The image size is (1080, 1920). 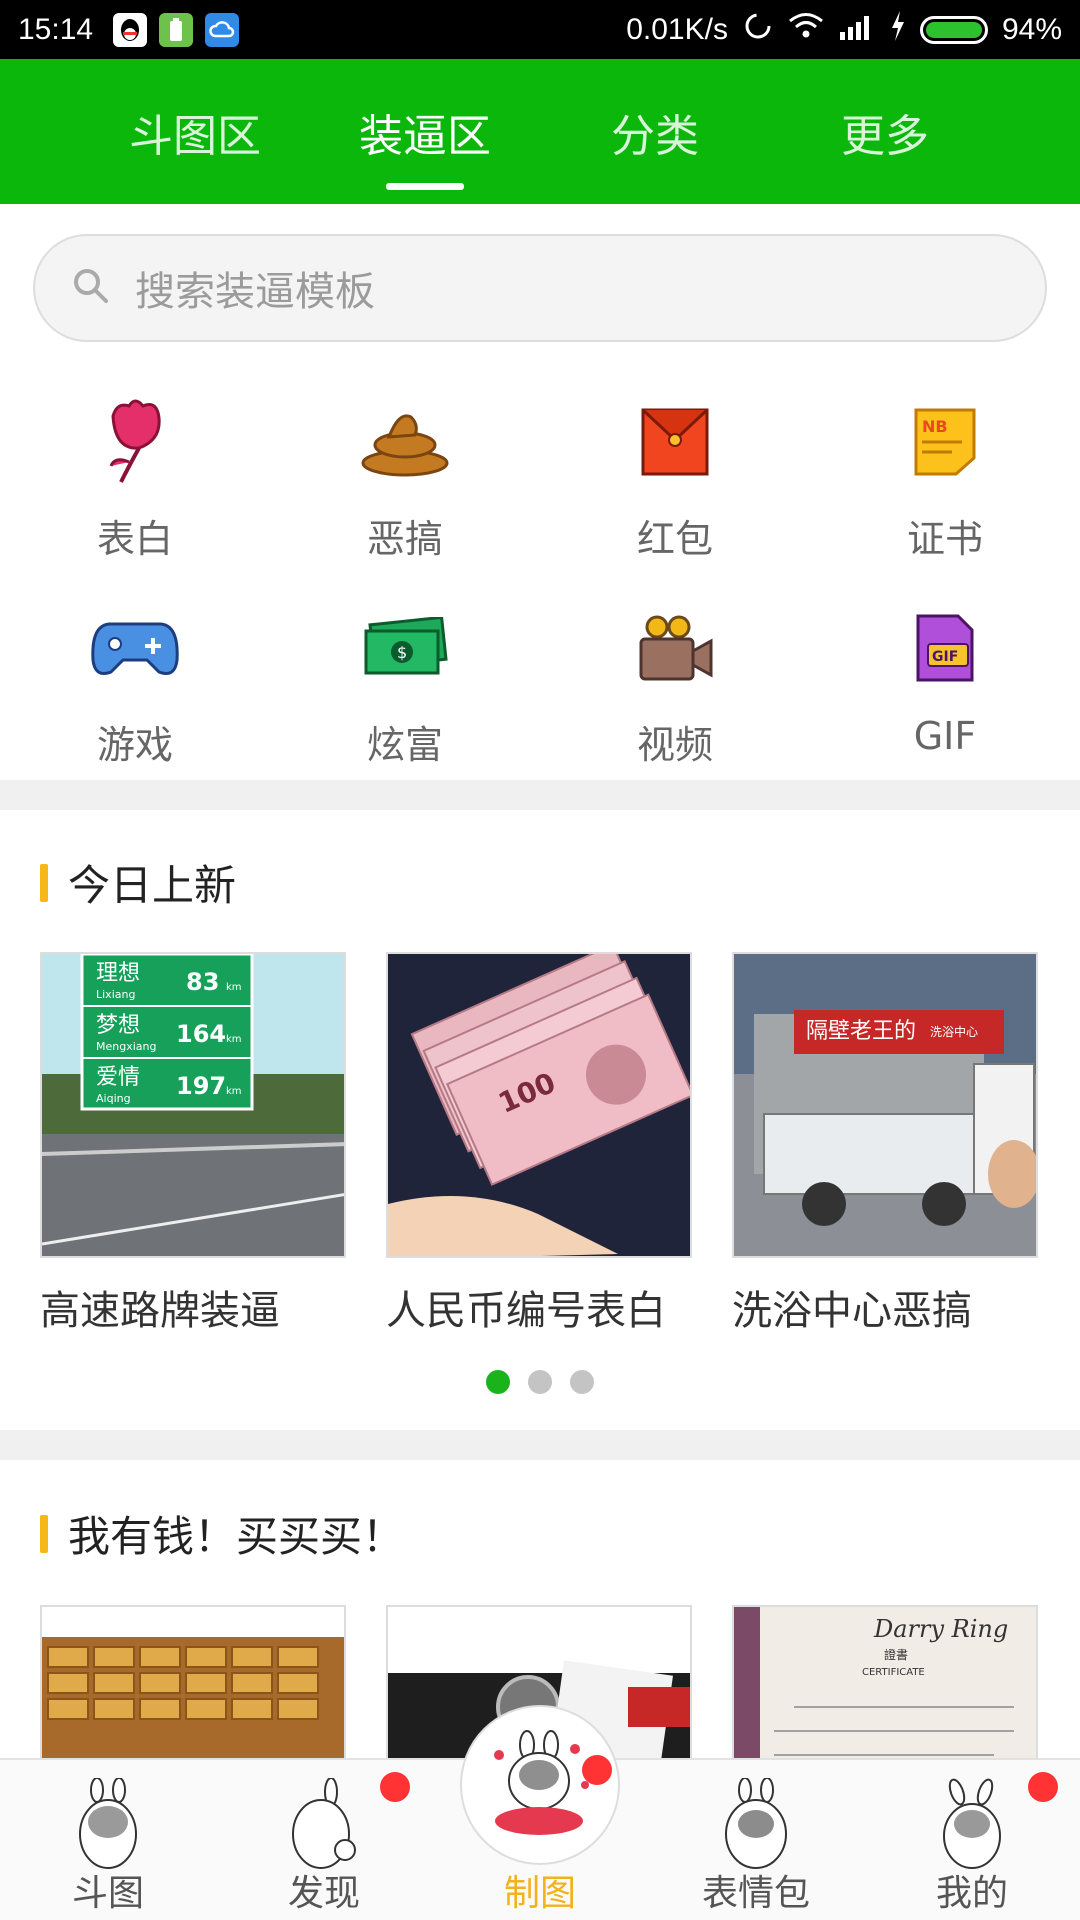 I want to click on sign-line-2-distance: 164, so click(x=201, y=1034).